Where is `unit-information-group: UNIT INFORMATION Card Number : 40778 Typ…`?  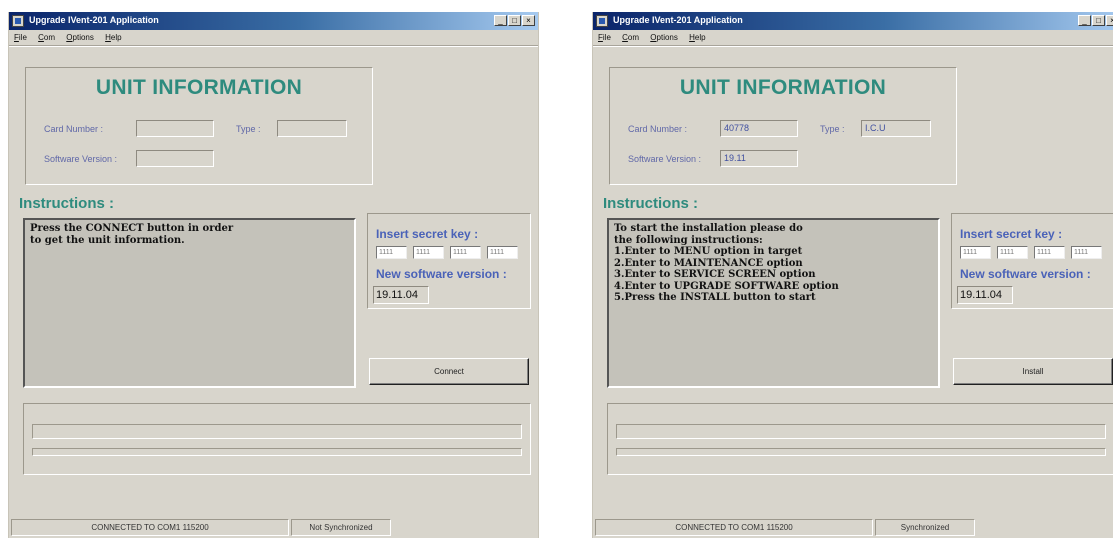
unit-information-group: UNIT INFORMATION Card Number : 40778 Typ… is located at coordinates (783, 126).